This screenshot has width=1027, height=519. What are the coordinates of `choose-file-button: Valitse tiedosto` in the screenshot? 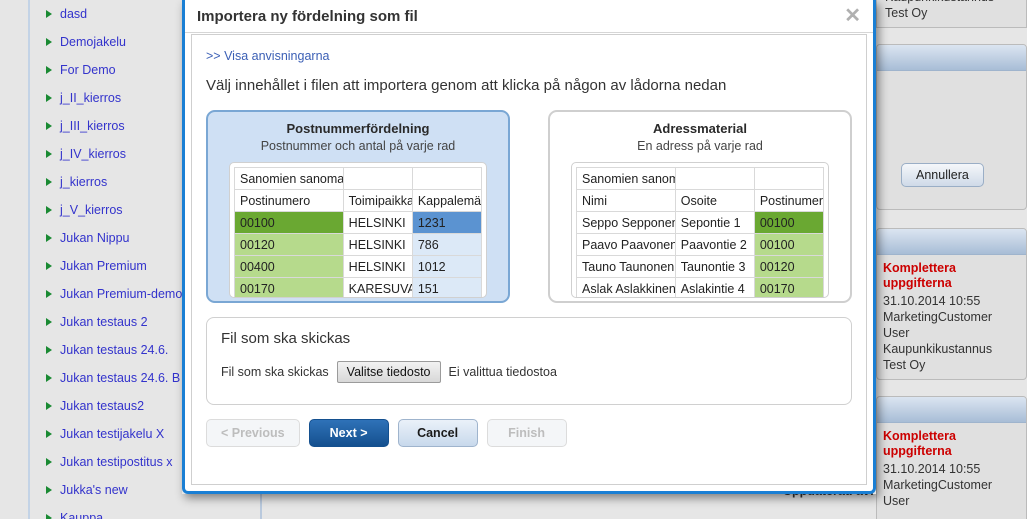 It's located at (388, 372).